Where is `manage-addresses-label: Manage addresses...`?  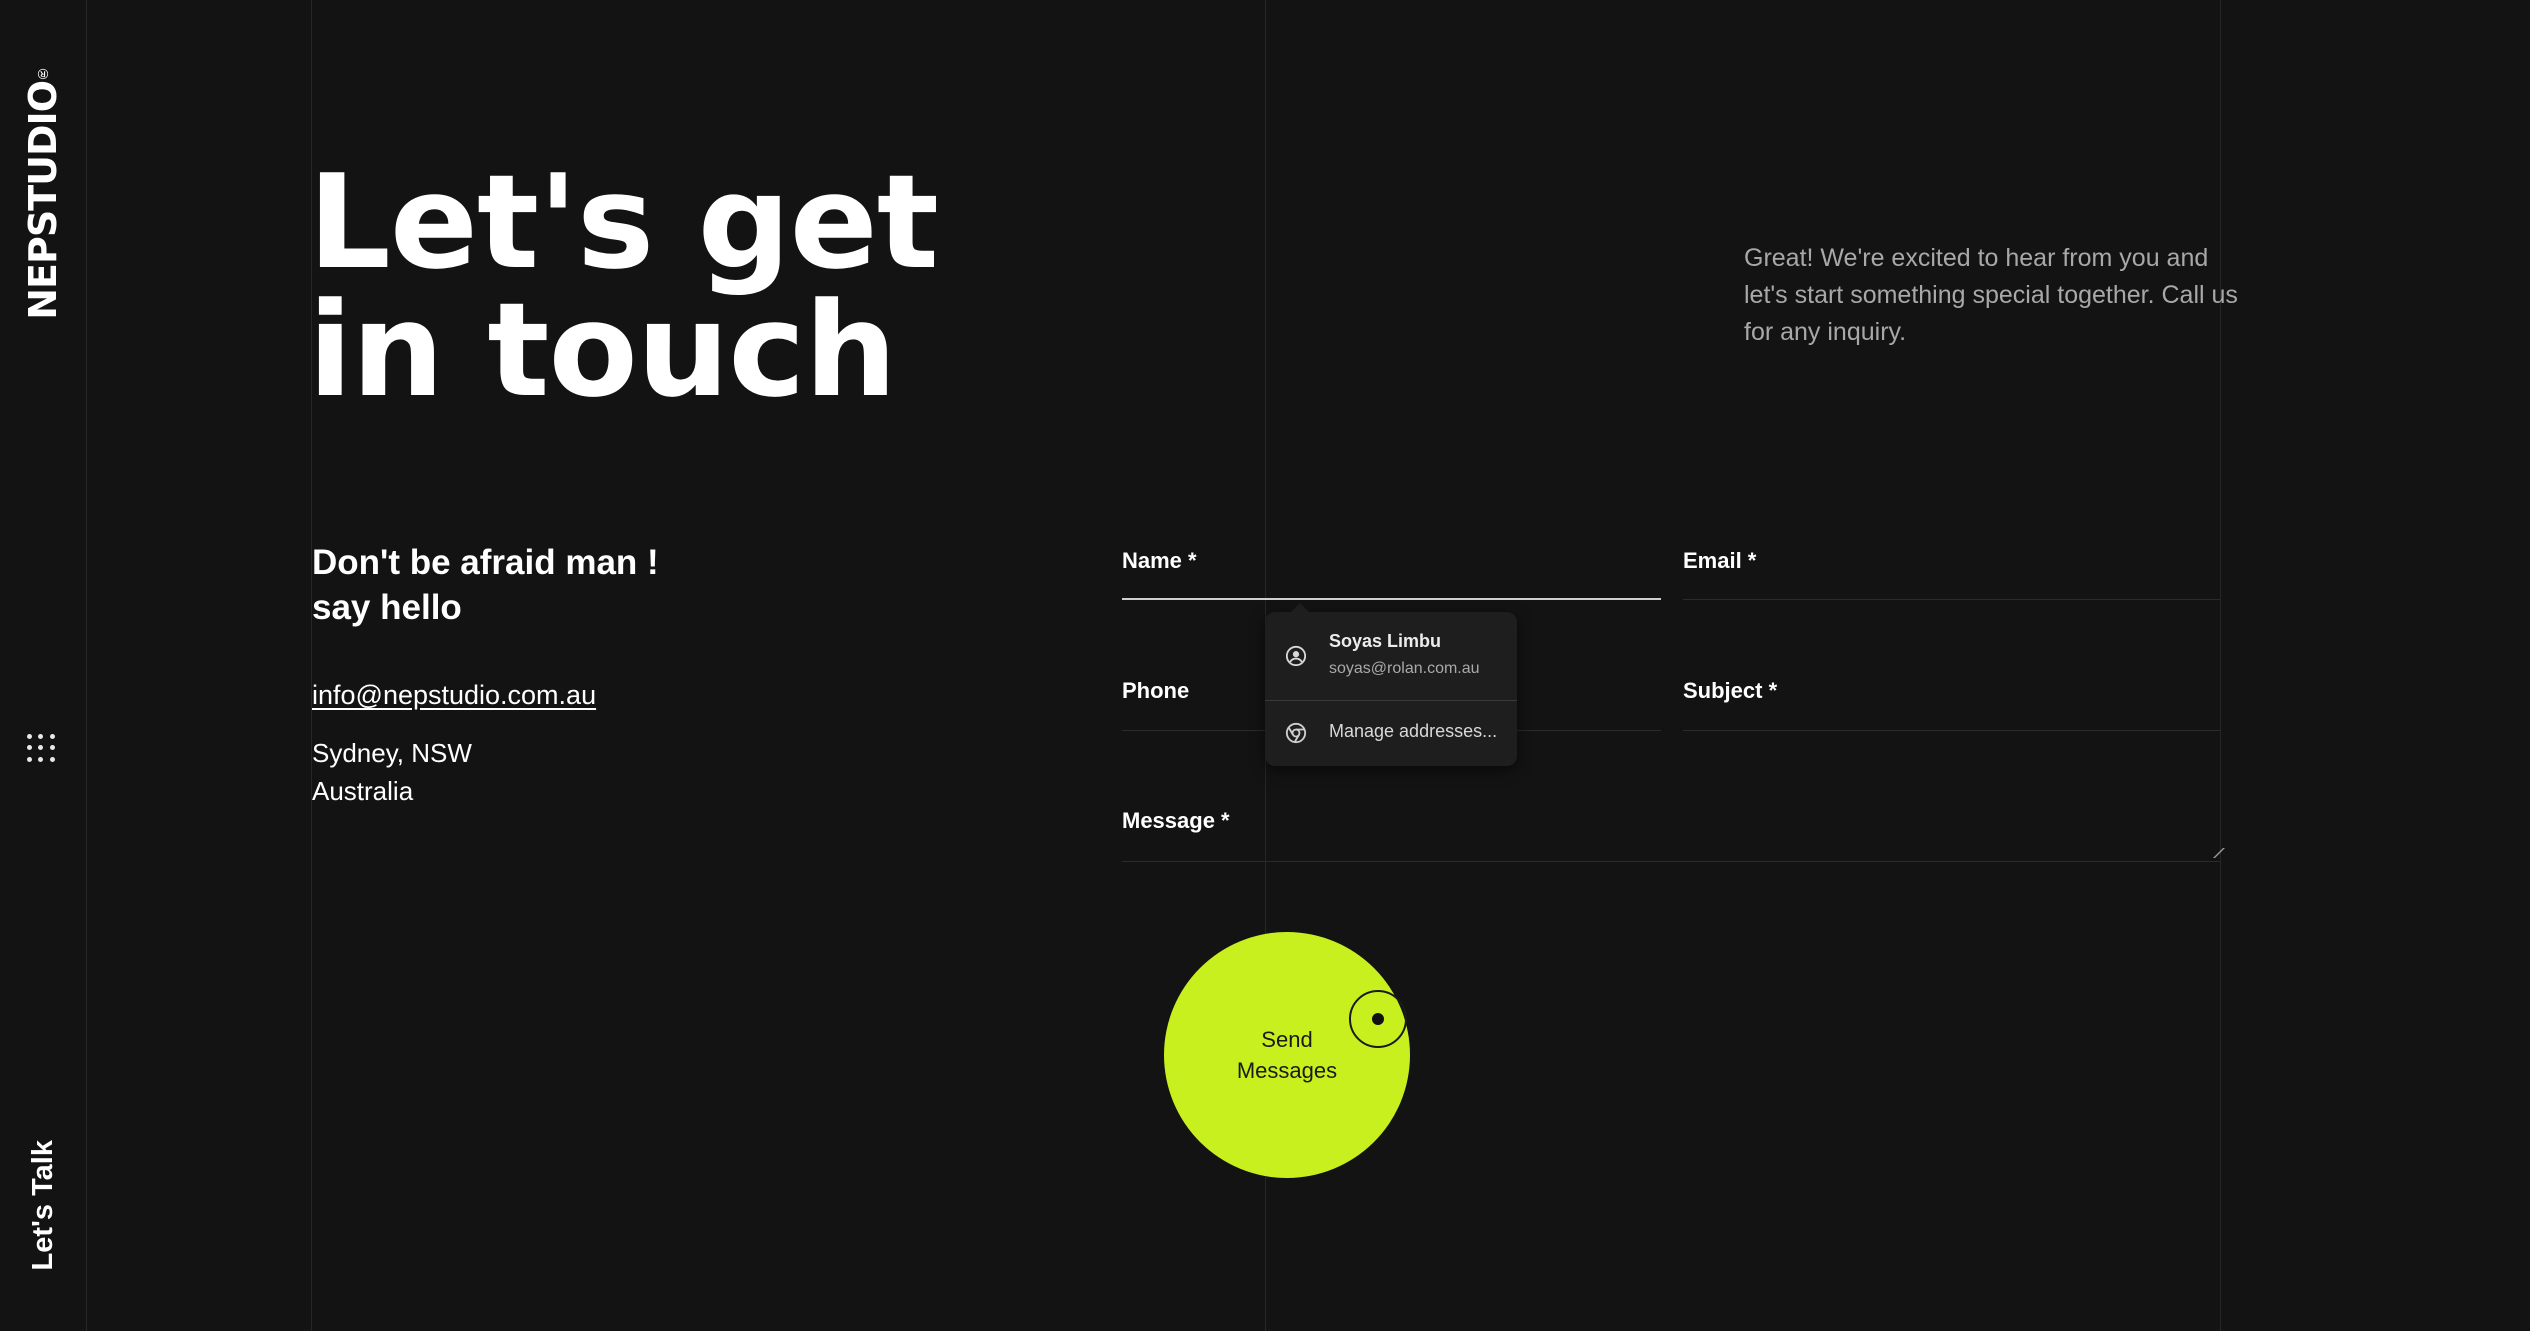 manage-addresses-label: Manage addresses... is located at coordinates (1413, 731).